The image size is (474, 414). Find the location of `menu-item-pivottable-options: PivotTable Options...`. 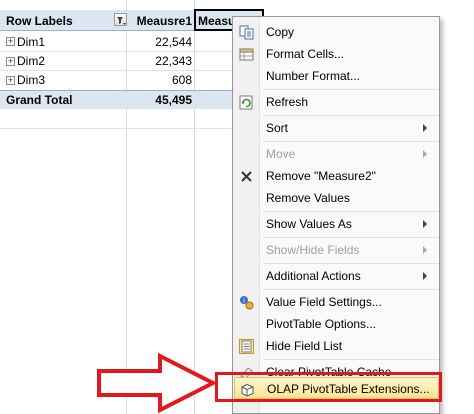

menu-item-pivottable-options: PivotTable Options... is located at coordinates (336, 324).